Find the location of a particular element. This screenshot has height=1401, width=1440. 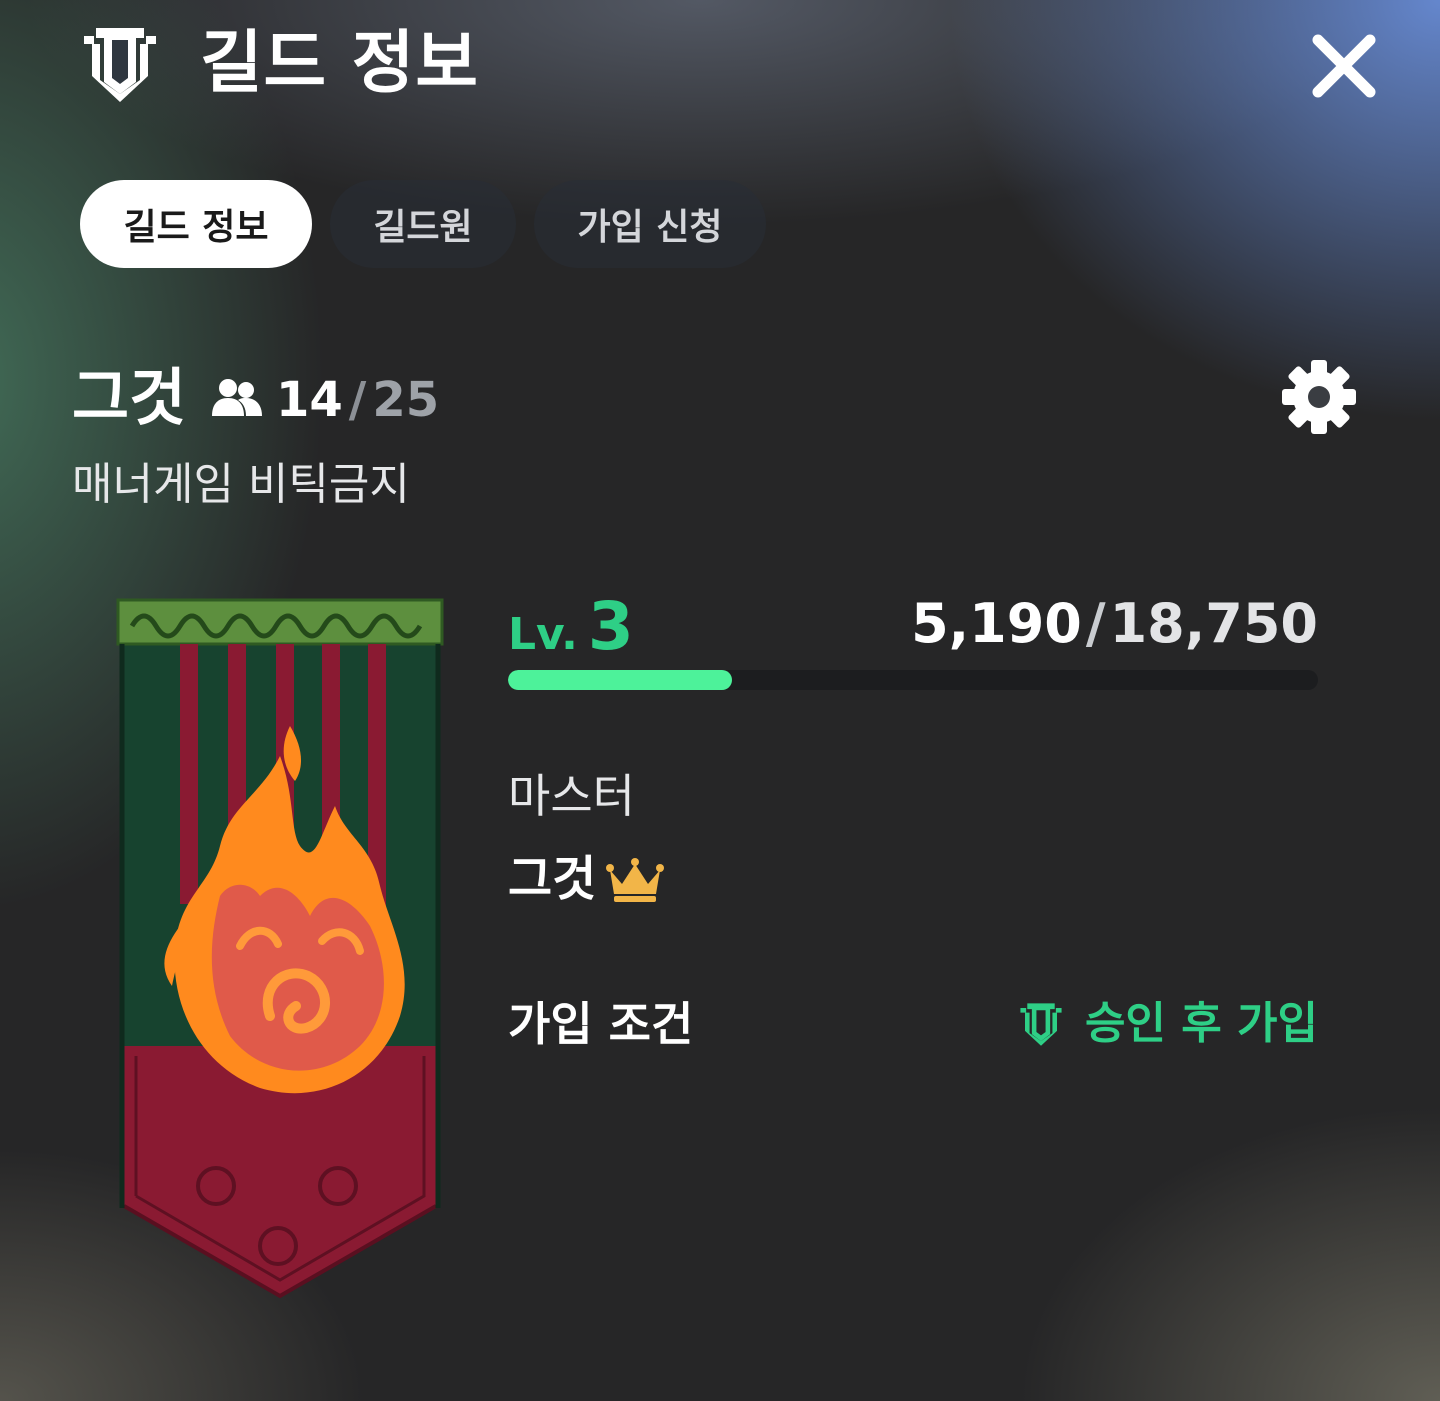

guild-name: 그것 is located at coordinates (129, 397).